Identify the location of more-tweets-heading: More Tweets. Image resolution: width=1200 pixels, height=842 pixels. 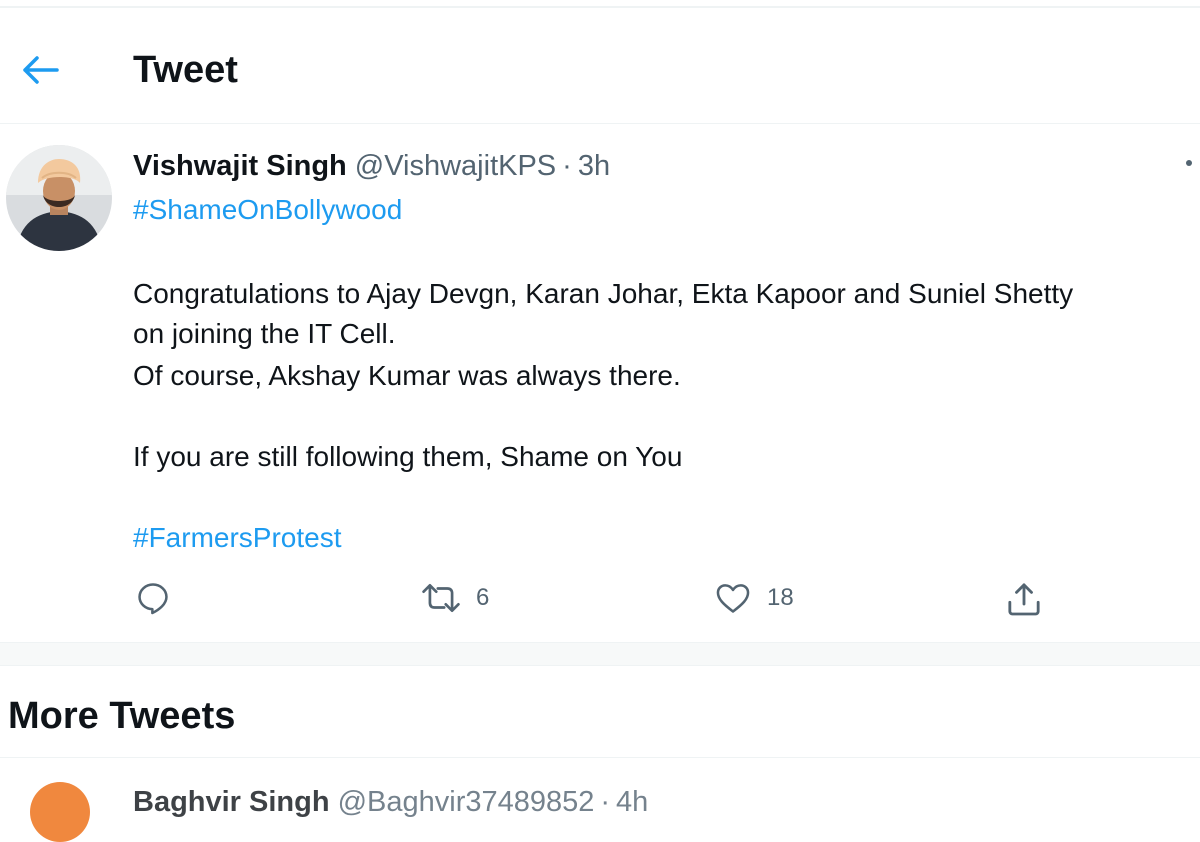
(122, 716).